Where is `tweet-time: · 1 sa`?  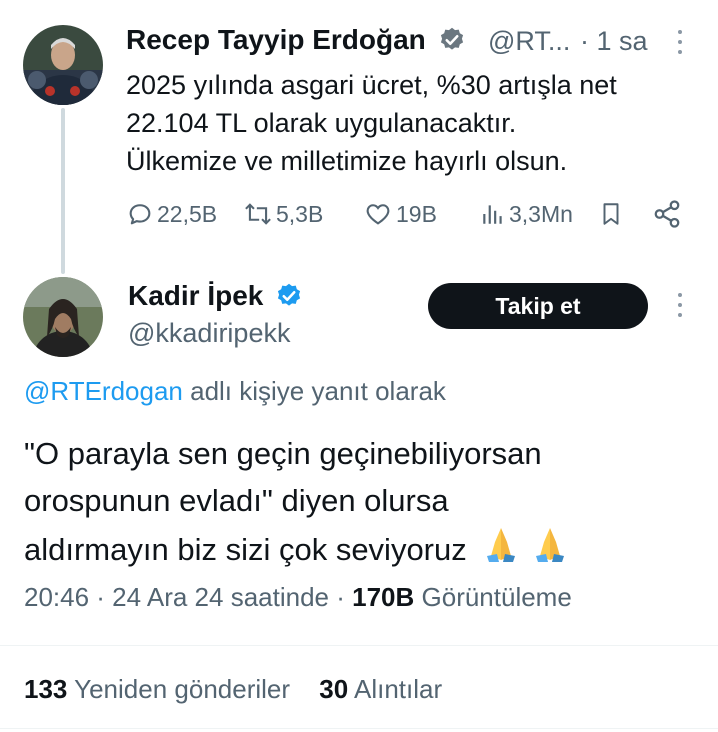
tweet-time: · 1 sa is located at coordinates (614, 41).